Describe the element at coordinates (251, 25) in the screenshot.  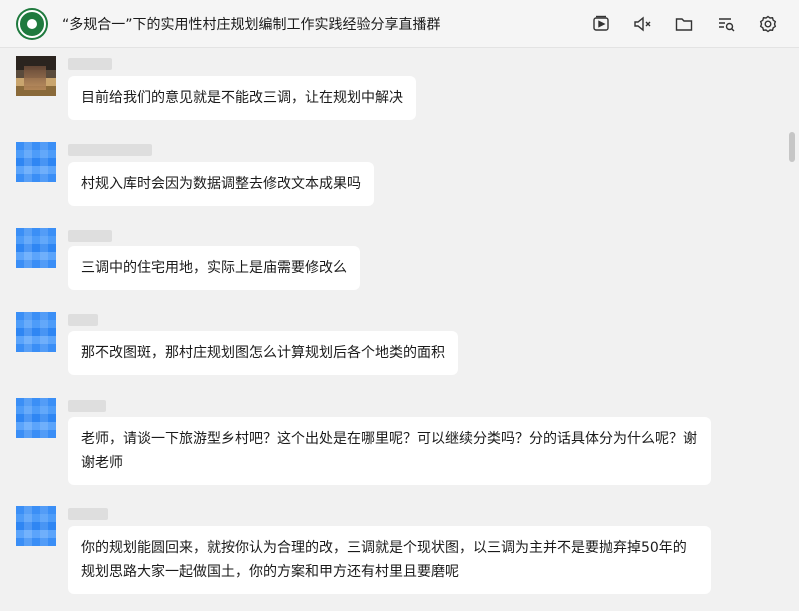
I see `chat-title: “多规合一”下的实用性村庄规划编制工作实践经验分享直播群` at that location.